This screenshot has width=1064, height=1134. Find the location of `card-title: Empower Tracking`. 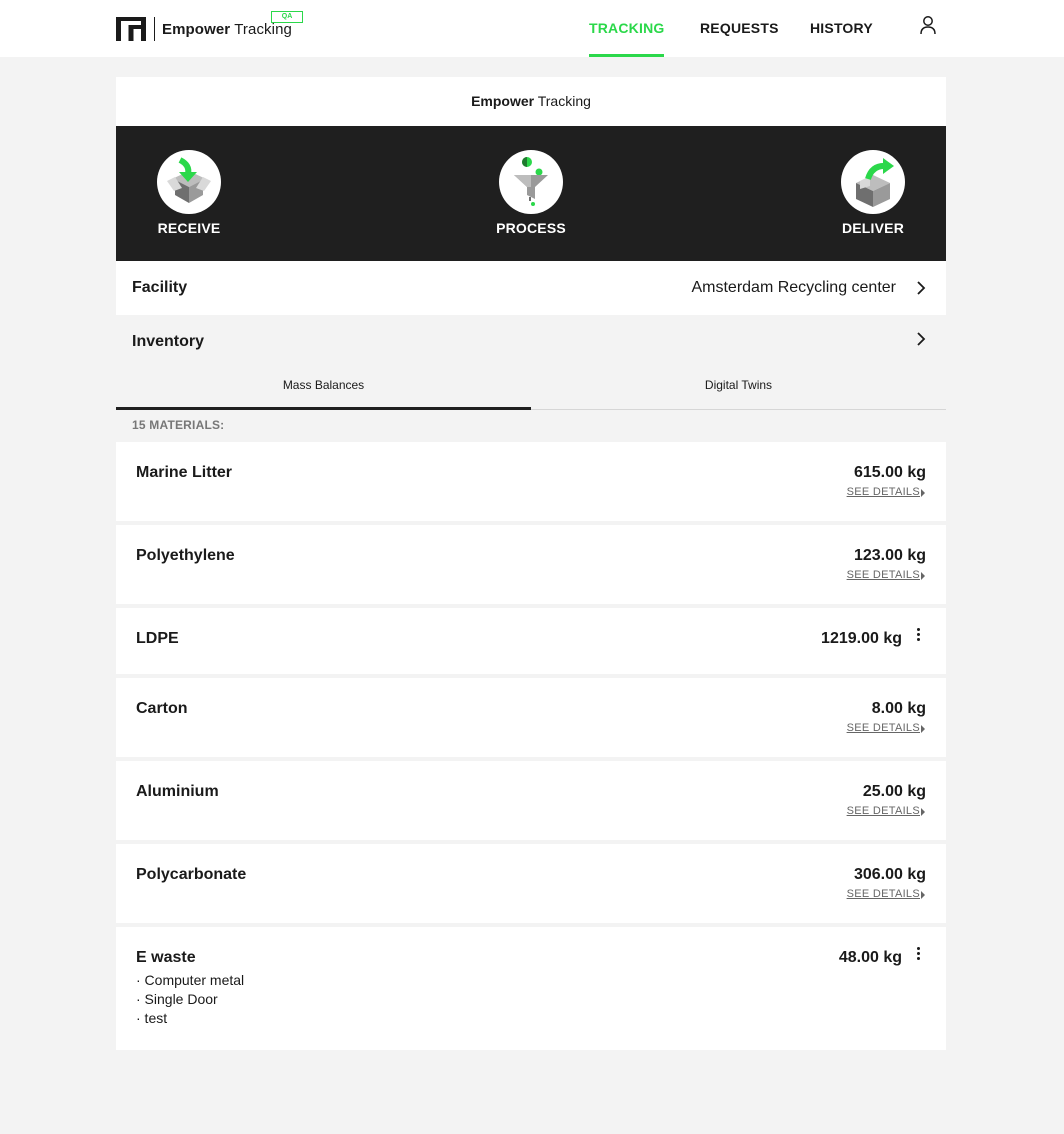

card-title: Empower Tracking is located at coordinates (531, 101).